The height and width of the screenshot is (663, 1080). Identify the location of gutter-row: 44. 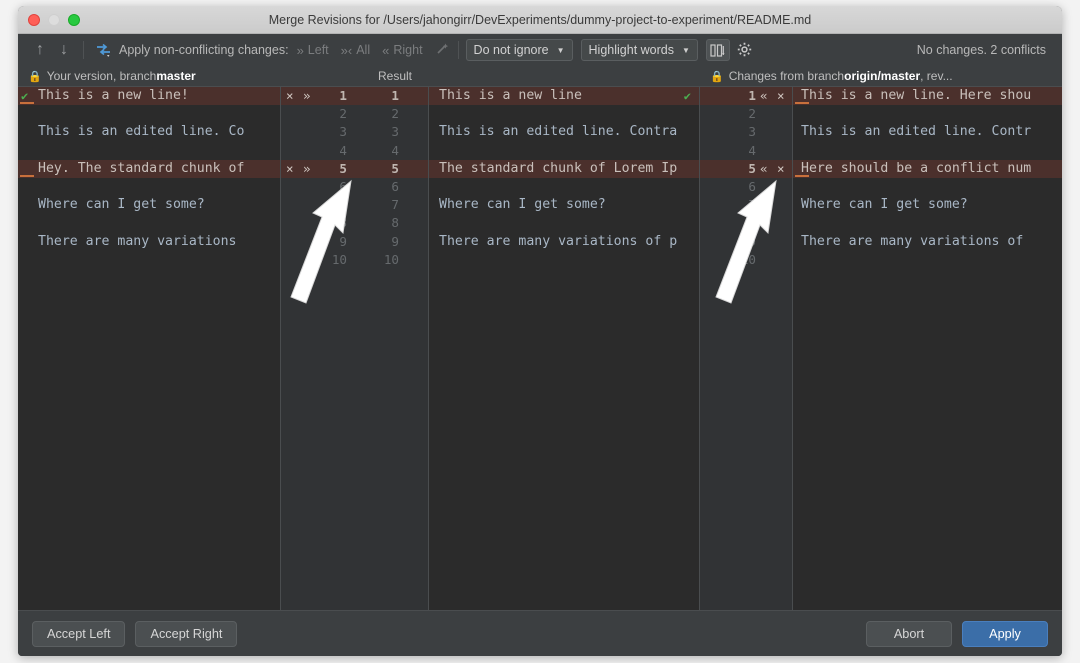
(354, 151).